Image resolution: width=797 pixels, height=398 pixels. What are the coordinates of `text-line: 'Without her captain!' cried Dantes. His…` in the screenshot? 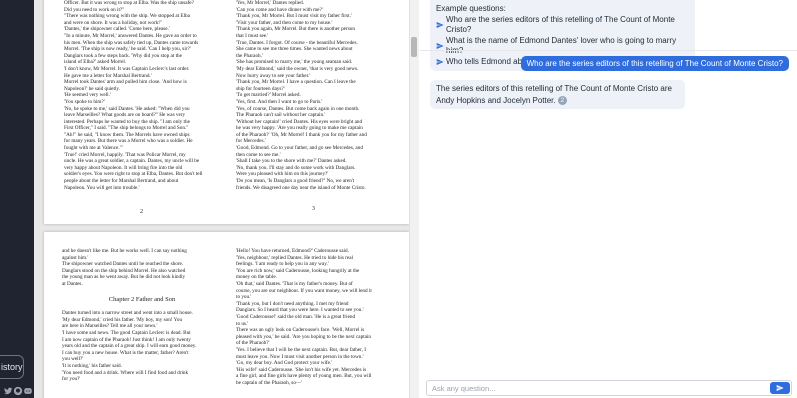 It's located at (299, 121).